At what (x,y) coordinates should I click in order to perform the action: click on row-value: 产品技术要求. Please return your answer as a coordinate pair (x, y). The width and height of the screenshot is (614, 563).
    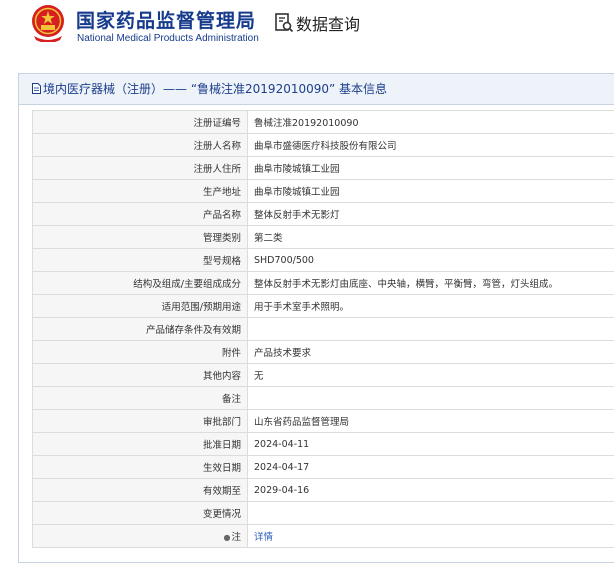
    Looking at the image, I should click on (431, 352).